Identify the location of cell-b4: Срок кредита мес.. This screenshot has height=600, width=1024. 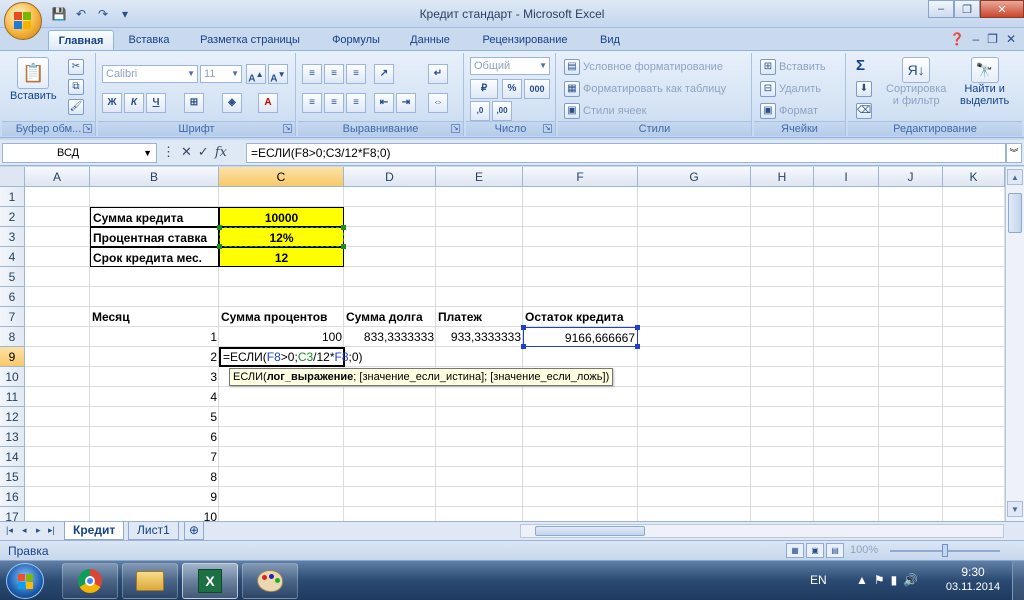
(154, 257).